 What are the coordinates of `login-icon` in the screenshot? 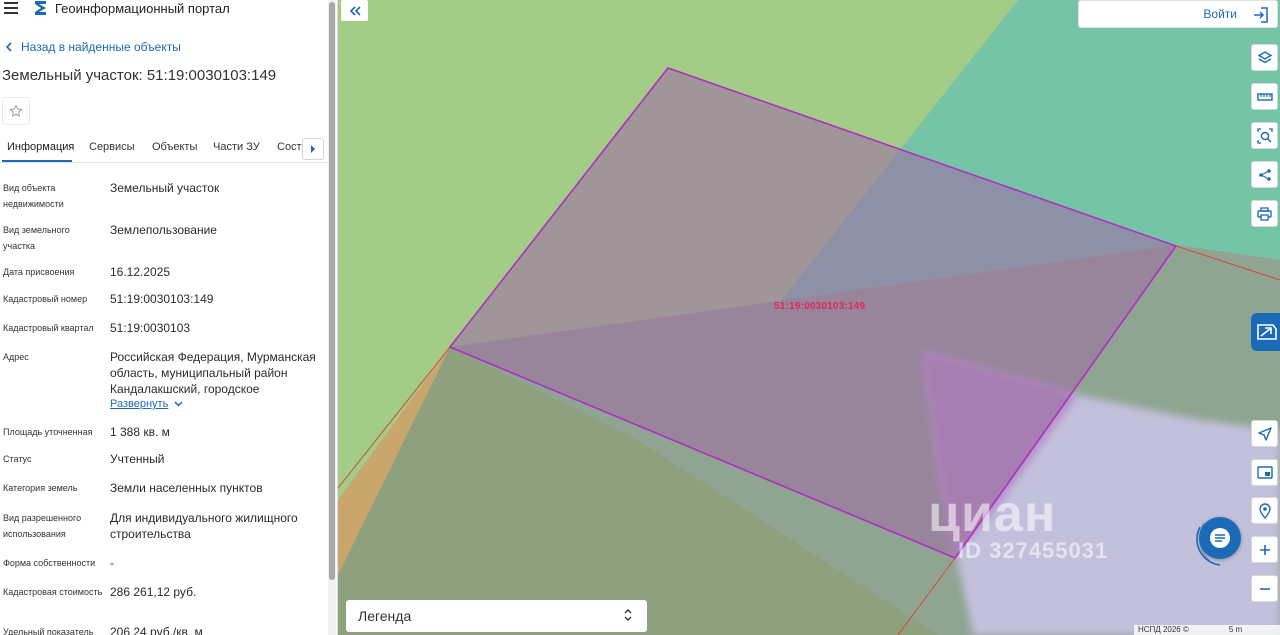 It's located at (1261, 15).